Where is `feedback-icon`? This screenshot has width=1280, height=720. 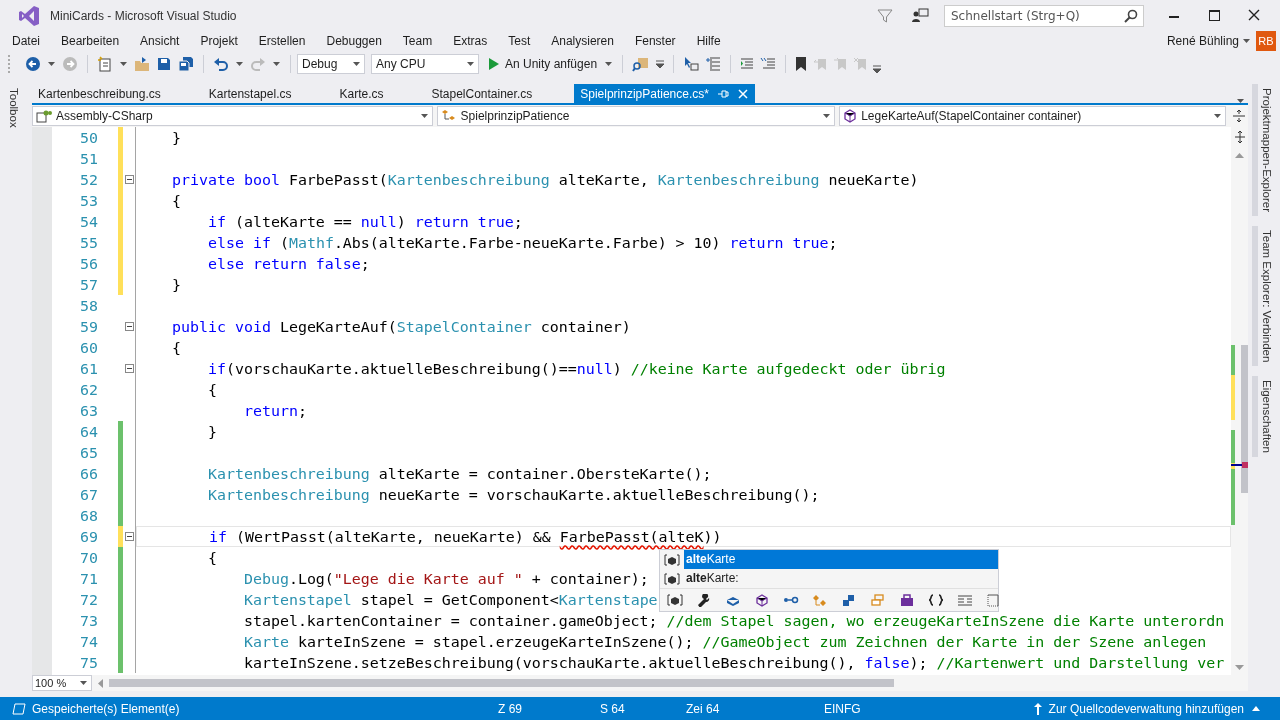 feedback-icon is located at coordinates (920, 16).